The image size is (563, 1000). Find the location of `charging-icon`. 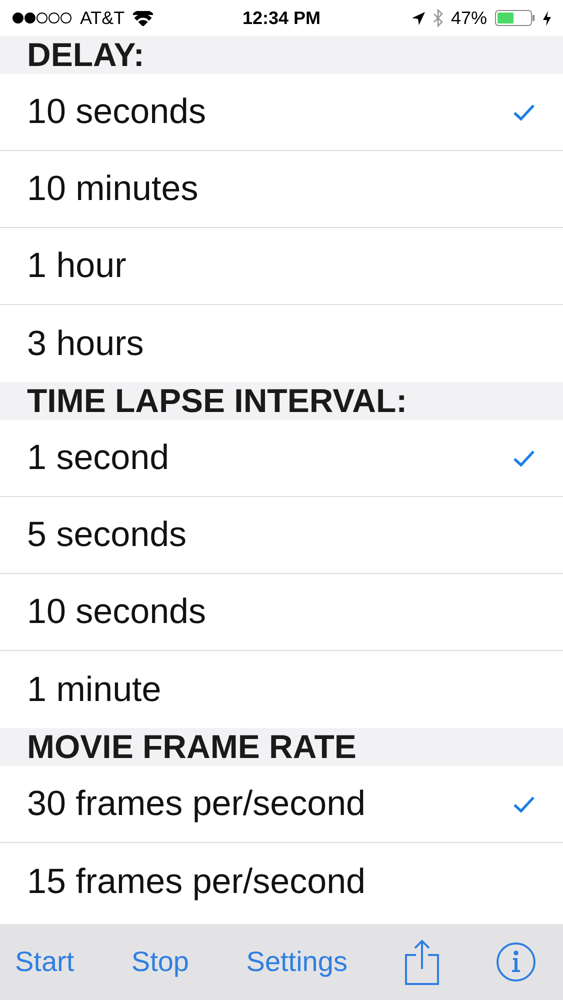

charging-icon is located at coordinates (547, 18).